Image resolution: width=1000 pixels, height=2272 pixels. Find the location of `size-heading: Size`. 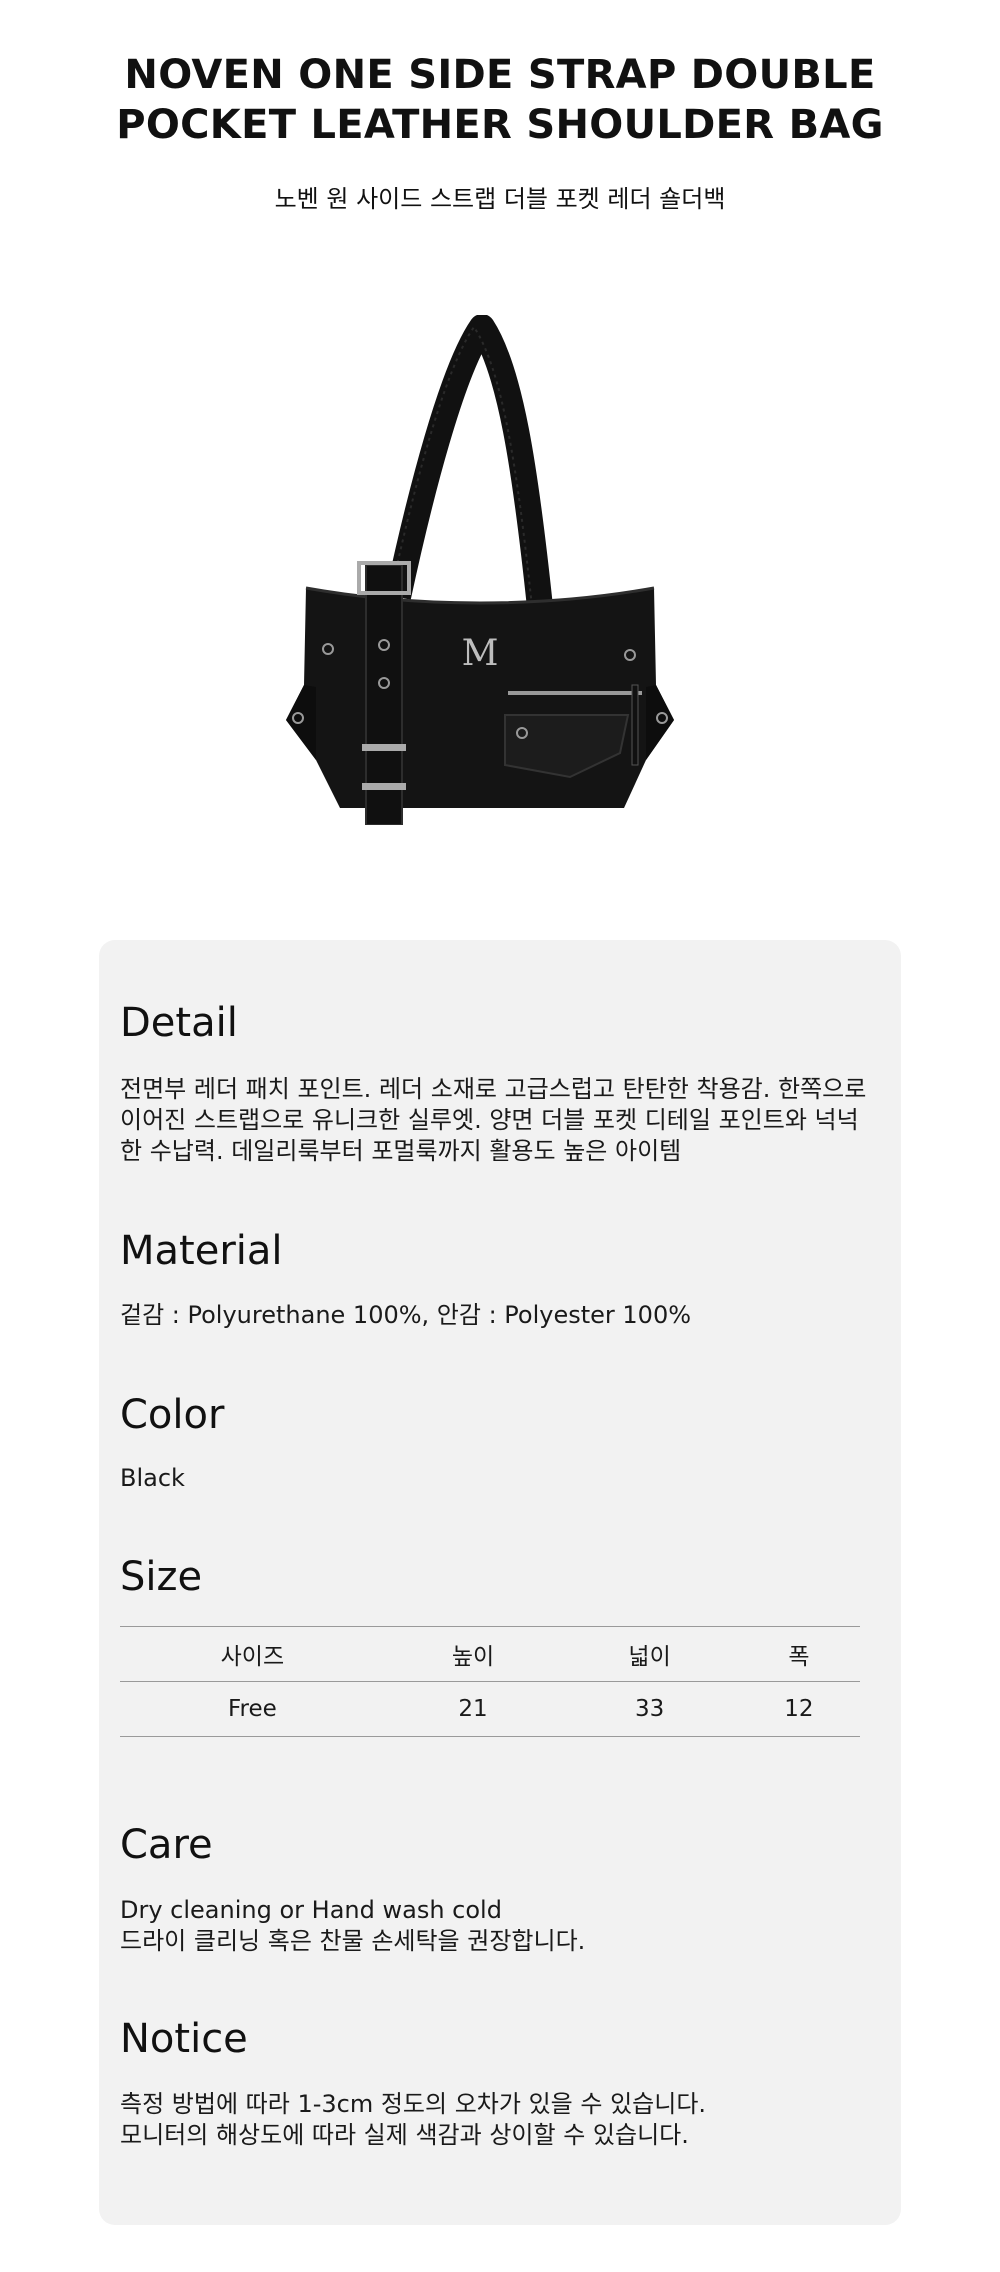

size-heading: Size is located at coordinates (161, 1577).